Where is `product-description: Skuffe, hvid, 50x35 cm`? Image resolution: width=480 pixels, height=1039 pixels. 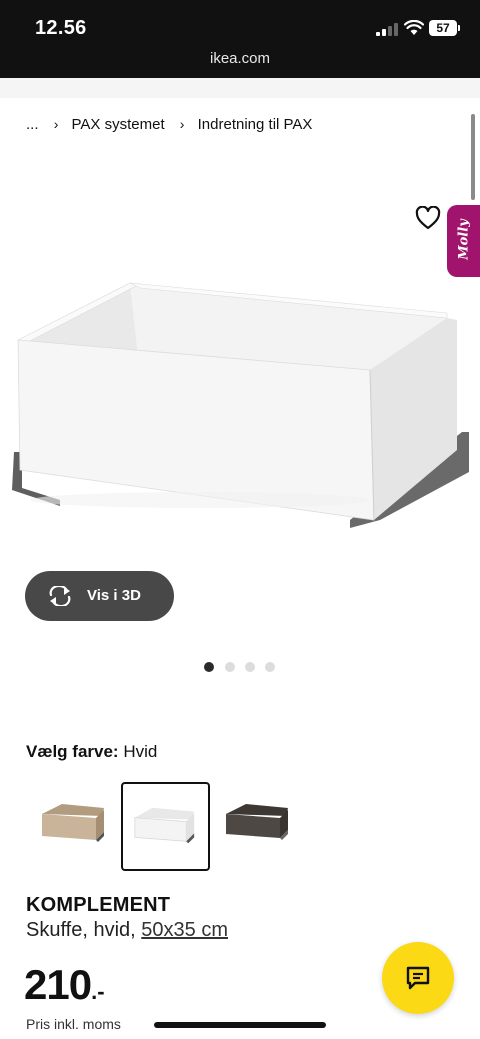
product-description: Skuffe, hvid, 50x35 cm is located at coordinates (127, 930).